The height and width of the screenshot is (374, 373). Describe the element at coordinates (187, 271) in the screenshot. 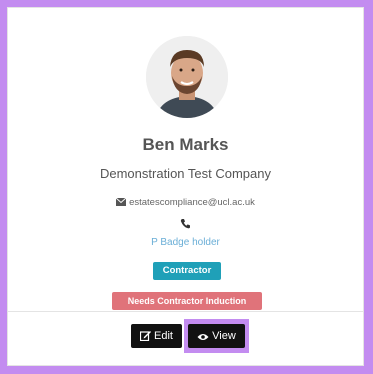

I see `contractor-label: Contractor` at that location.